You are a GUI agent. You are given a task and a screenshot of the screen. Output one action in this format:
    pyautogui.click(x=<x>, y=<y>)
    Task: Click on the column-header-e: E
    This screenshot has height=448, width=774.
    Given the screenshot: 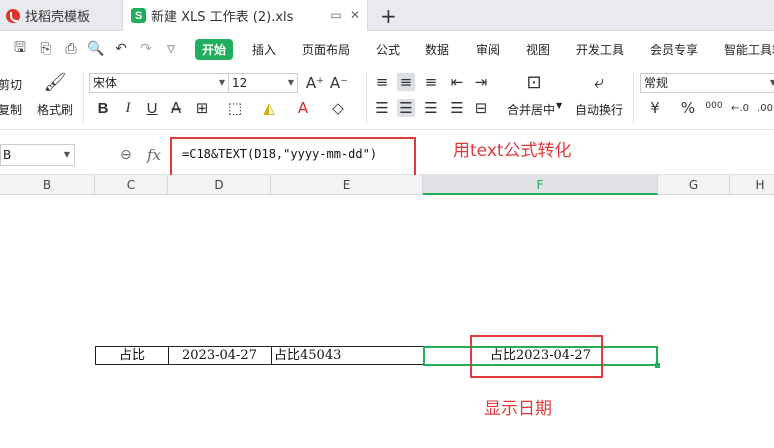 What is the action you would take?
    pyautogui.click(x=347, y=185)
    